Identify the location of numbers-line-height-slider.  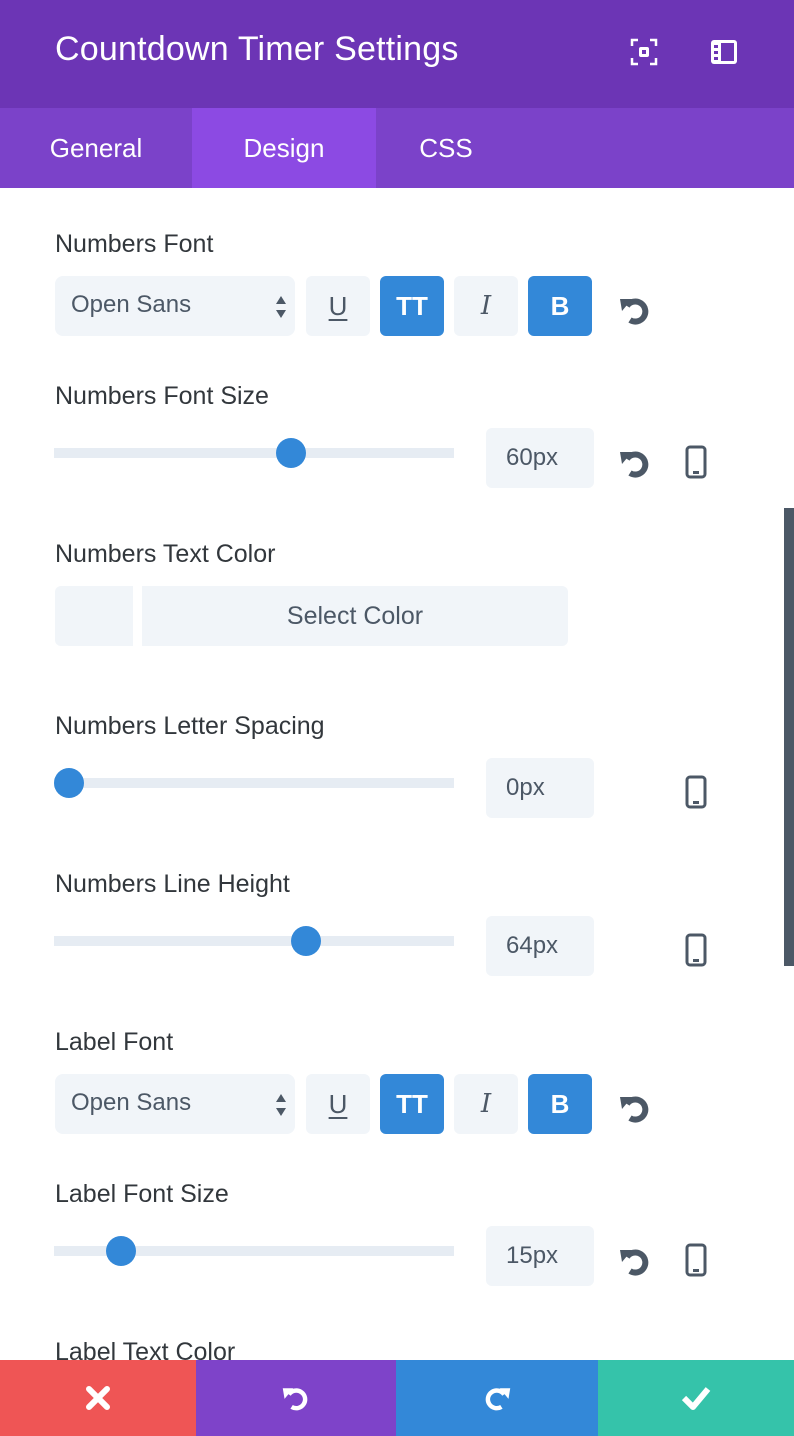
(254, 941).